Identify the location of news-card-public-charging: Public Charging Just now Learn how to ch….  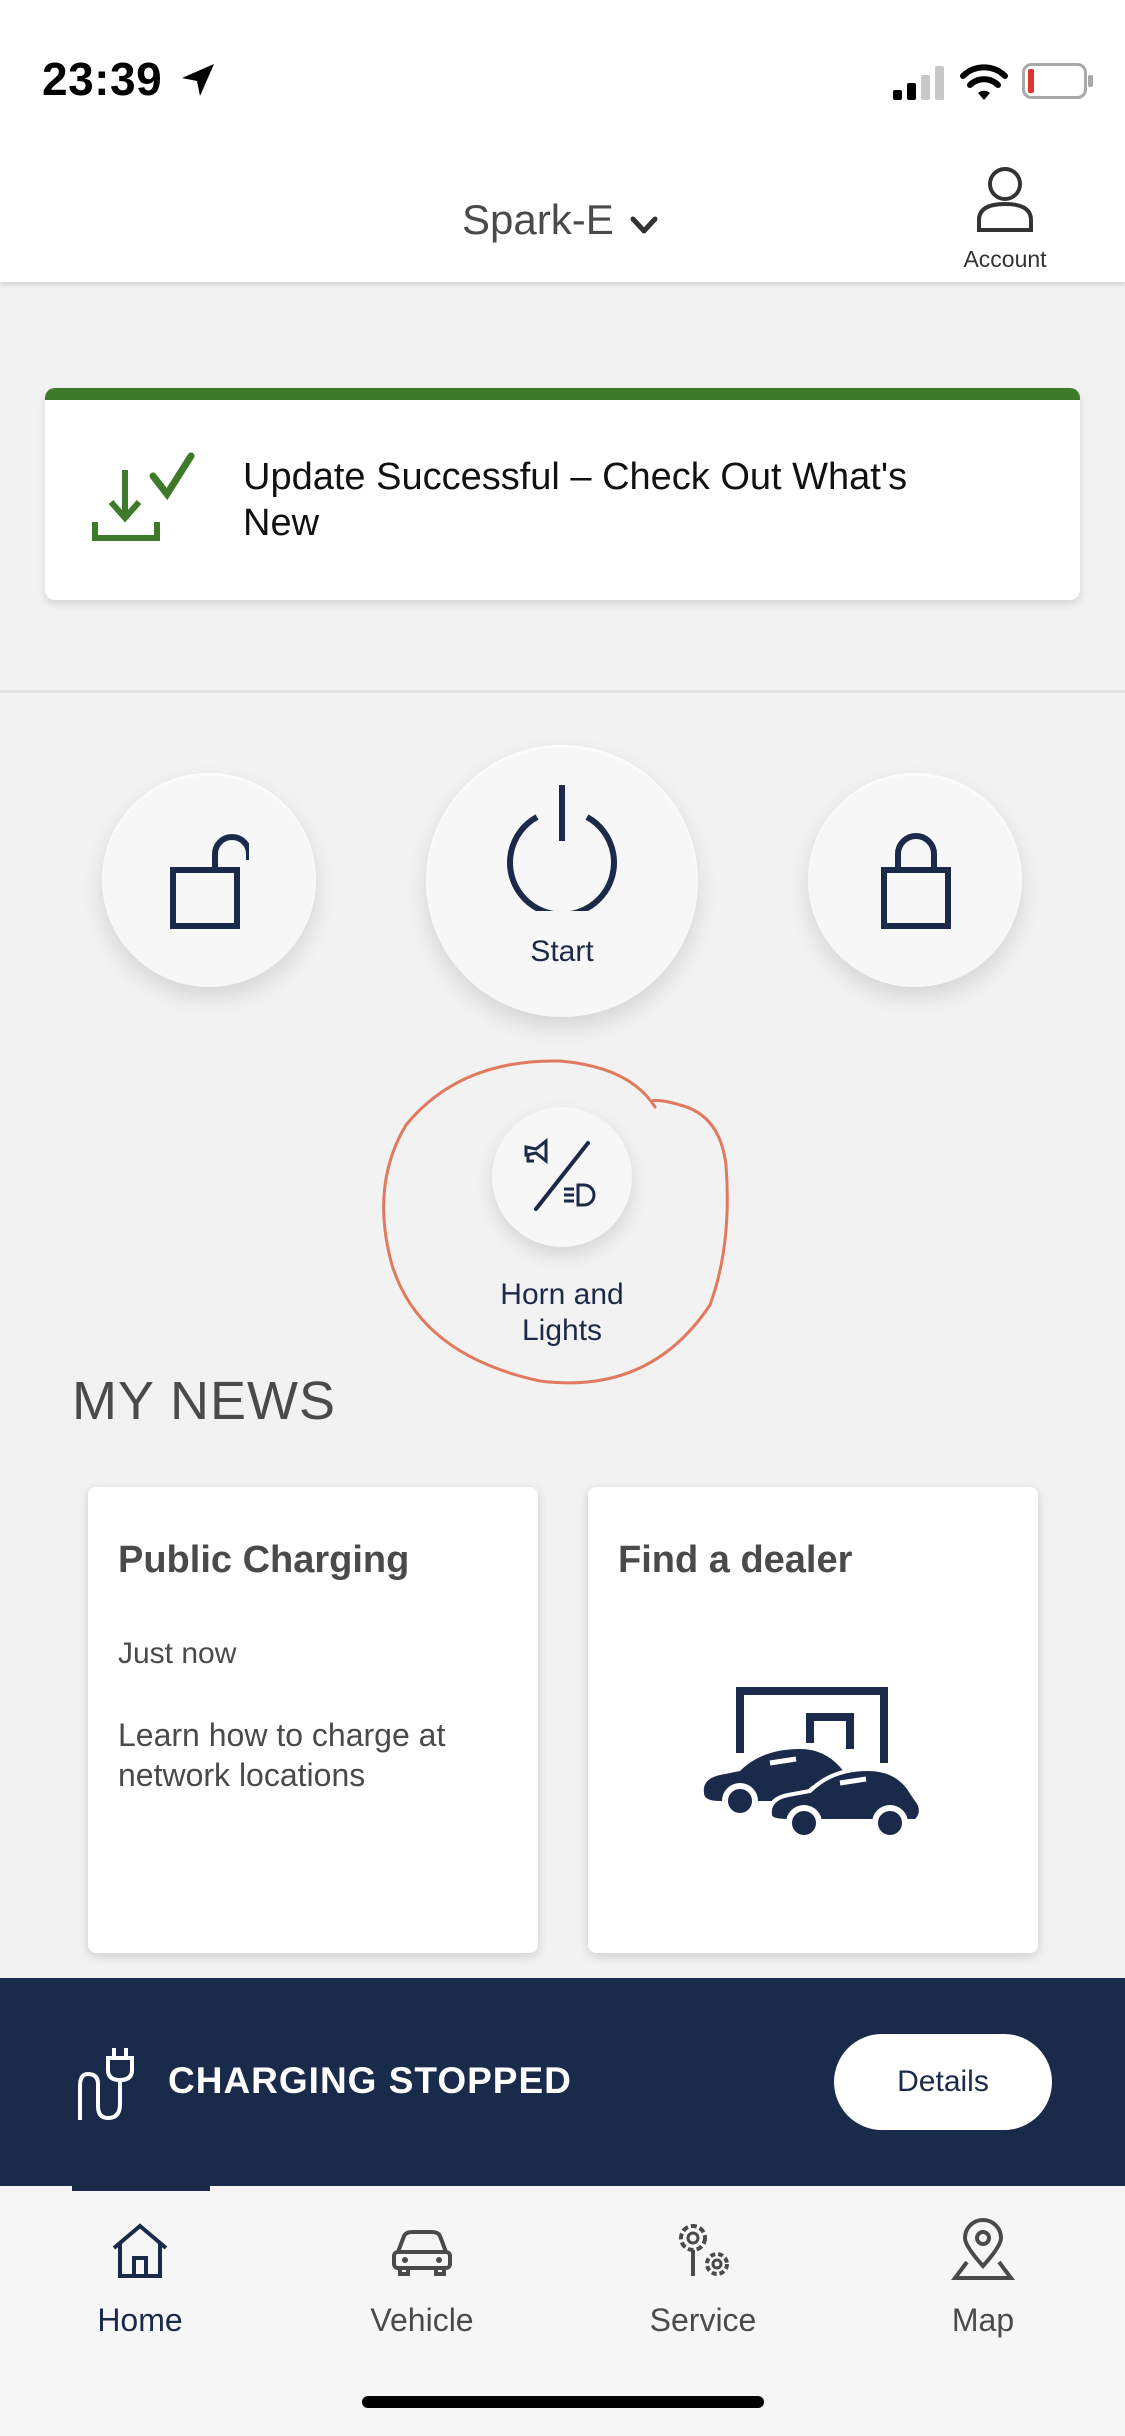
(313, 1720).